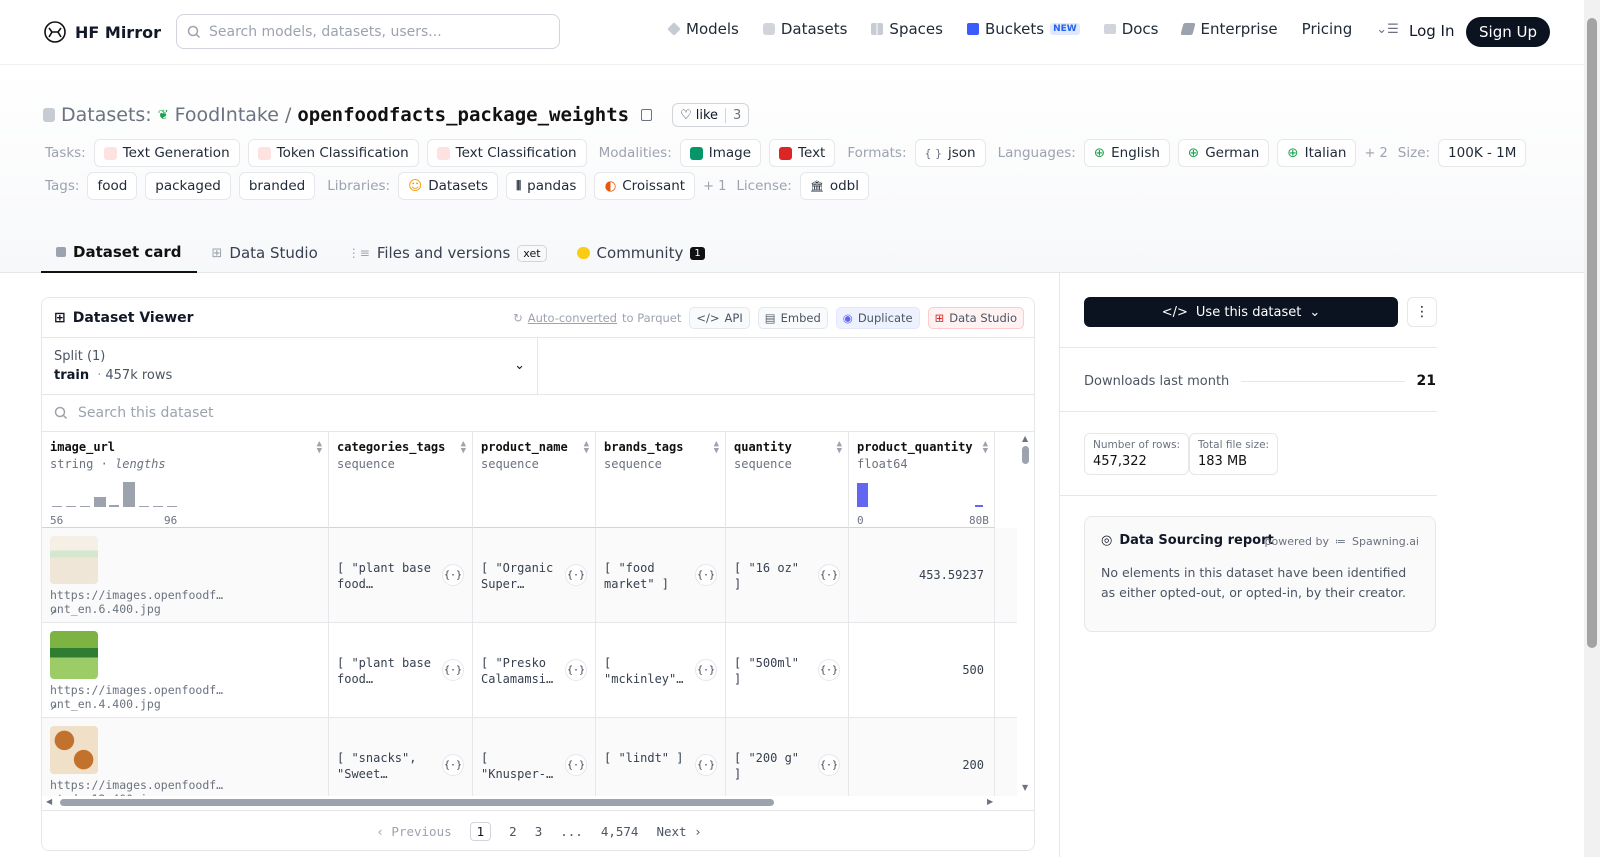 The height and width of the screenshot is (857, 1600). What do you see at coordinates (185, 480) in the screenshot?
I see `column-header-image-url: image_url string · lengths 56 96 ▲ ▼` at bounding box center [185, 480].